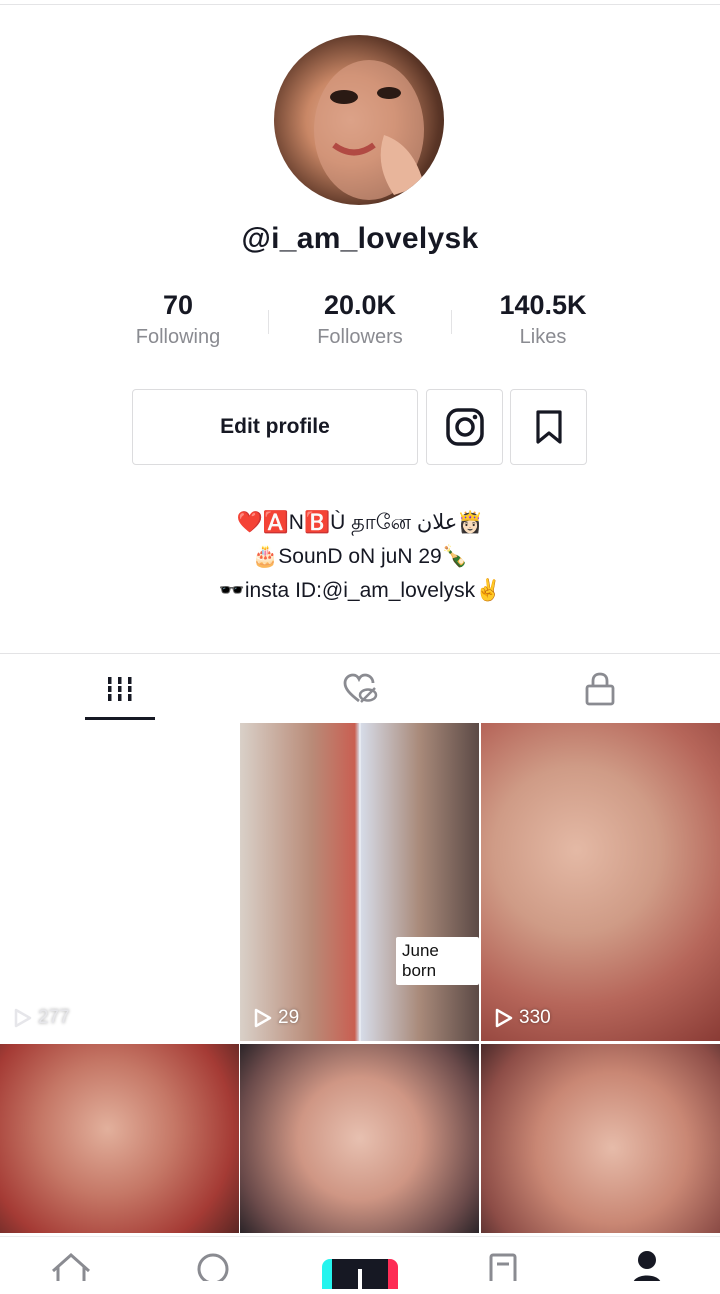 The height and width of the screenshot is (1294, 720). I want to click on discover-icon, so click(213, 1267).